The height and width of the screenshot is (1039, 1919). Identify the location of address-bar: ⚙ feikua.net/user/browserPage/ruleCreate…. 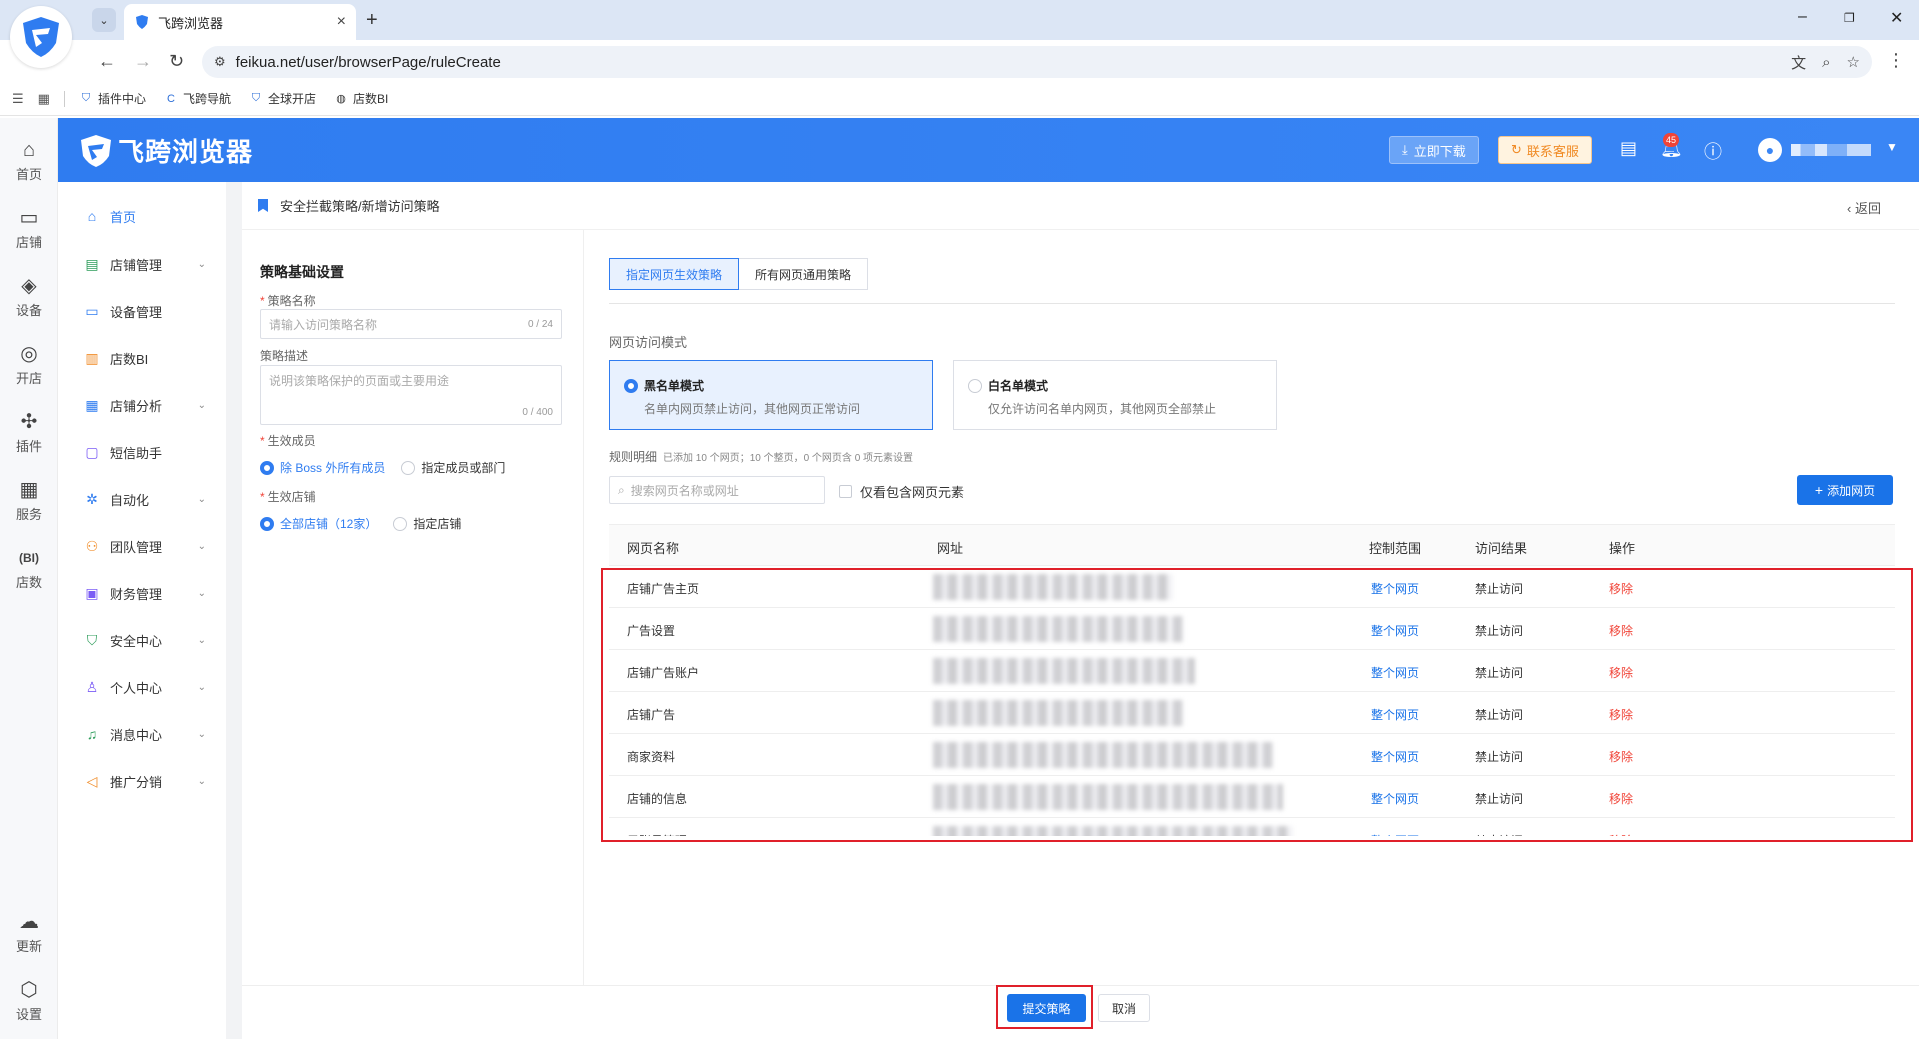
(1037, 62).